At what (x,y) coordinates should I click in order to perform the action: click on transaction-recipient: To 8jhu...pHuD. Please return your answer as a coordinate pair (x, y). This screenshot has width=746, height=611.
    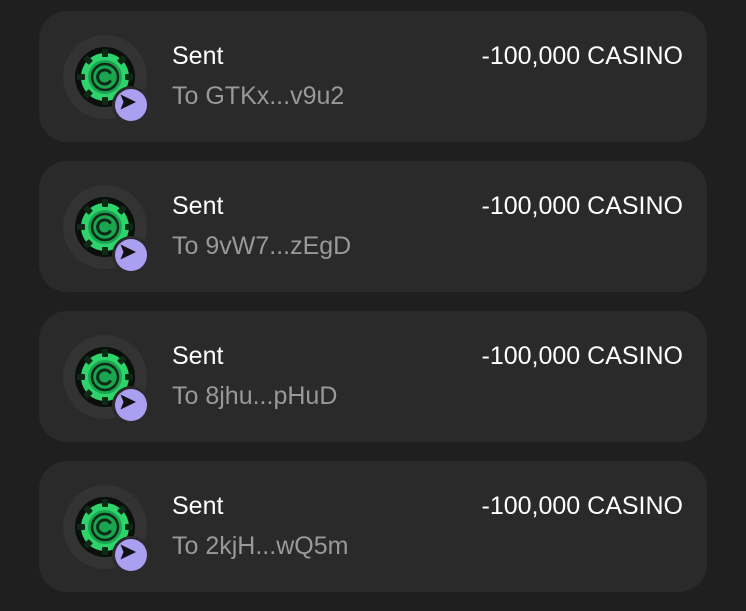
    Looking at the image, I should click on (255, 396).